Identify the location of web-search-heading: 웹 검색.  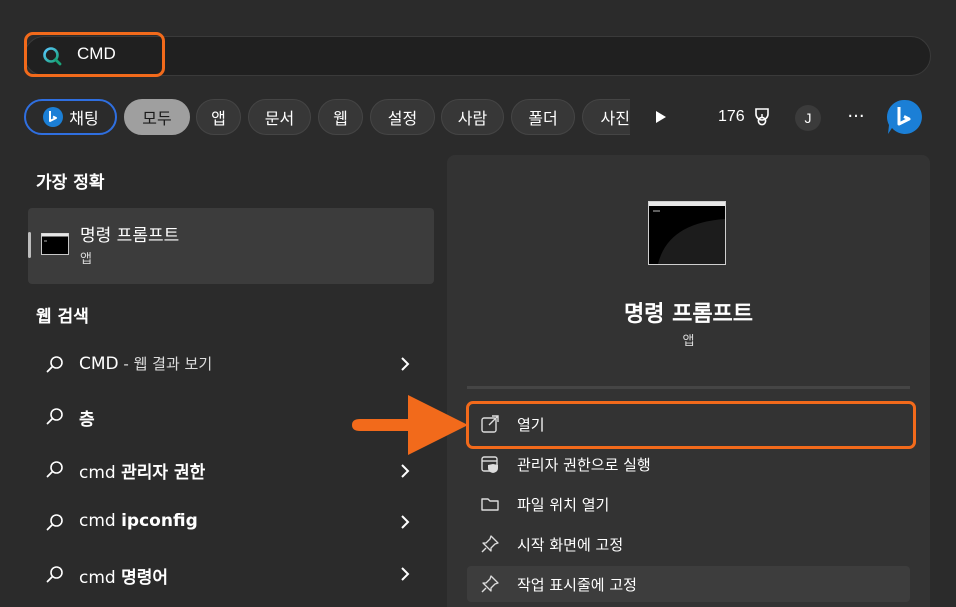
(62, 317).